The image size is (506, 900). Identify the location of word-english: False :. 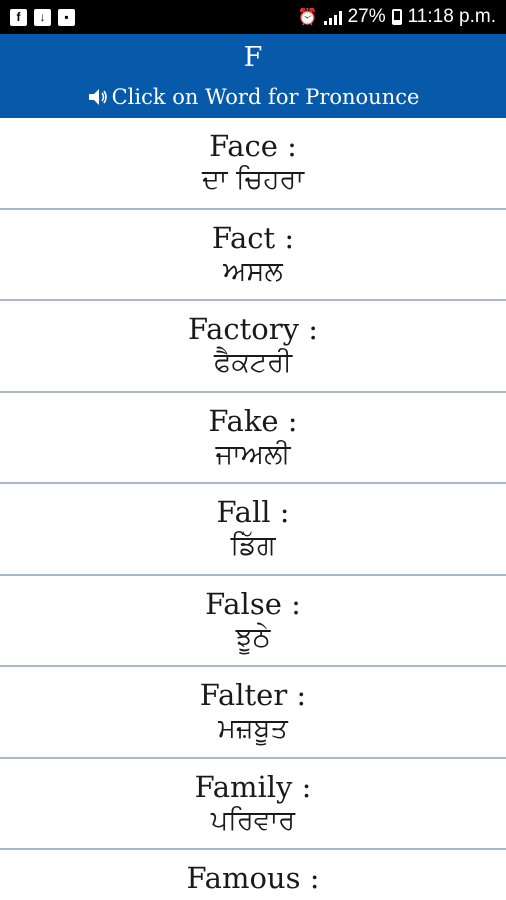
(253, 603).